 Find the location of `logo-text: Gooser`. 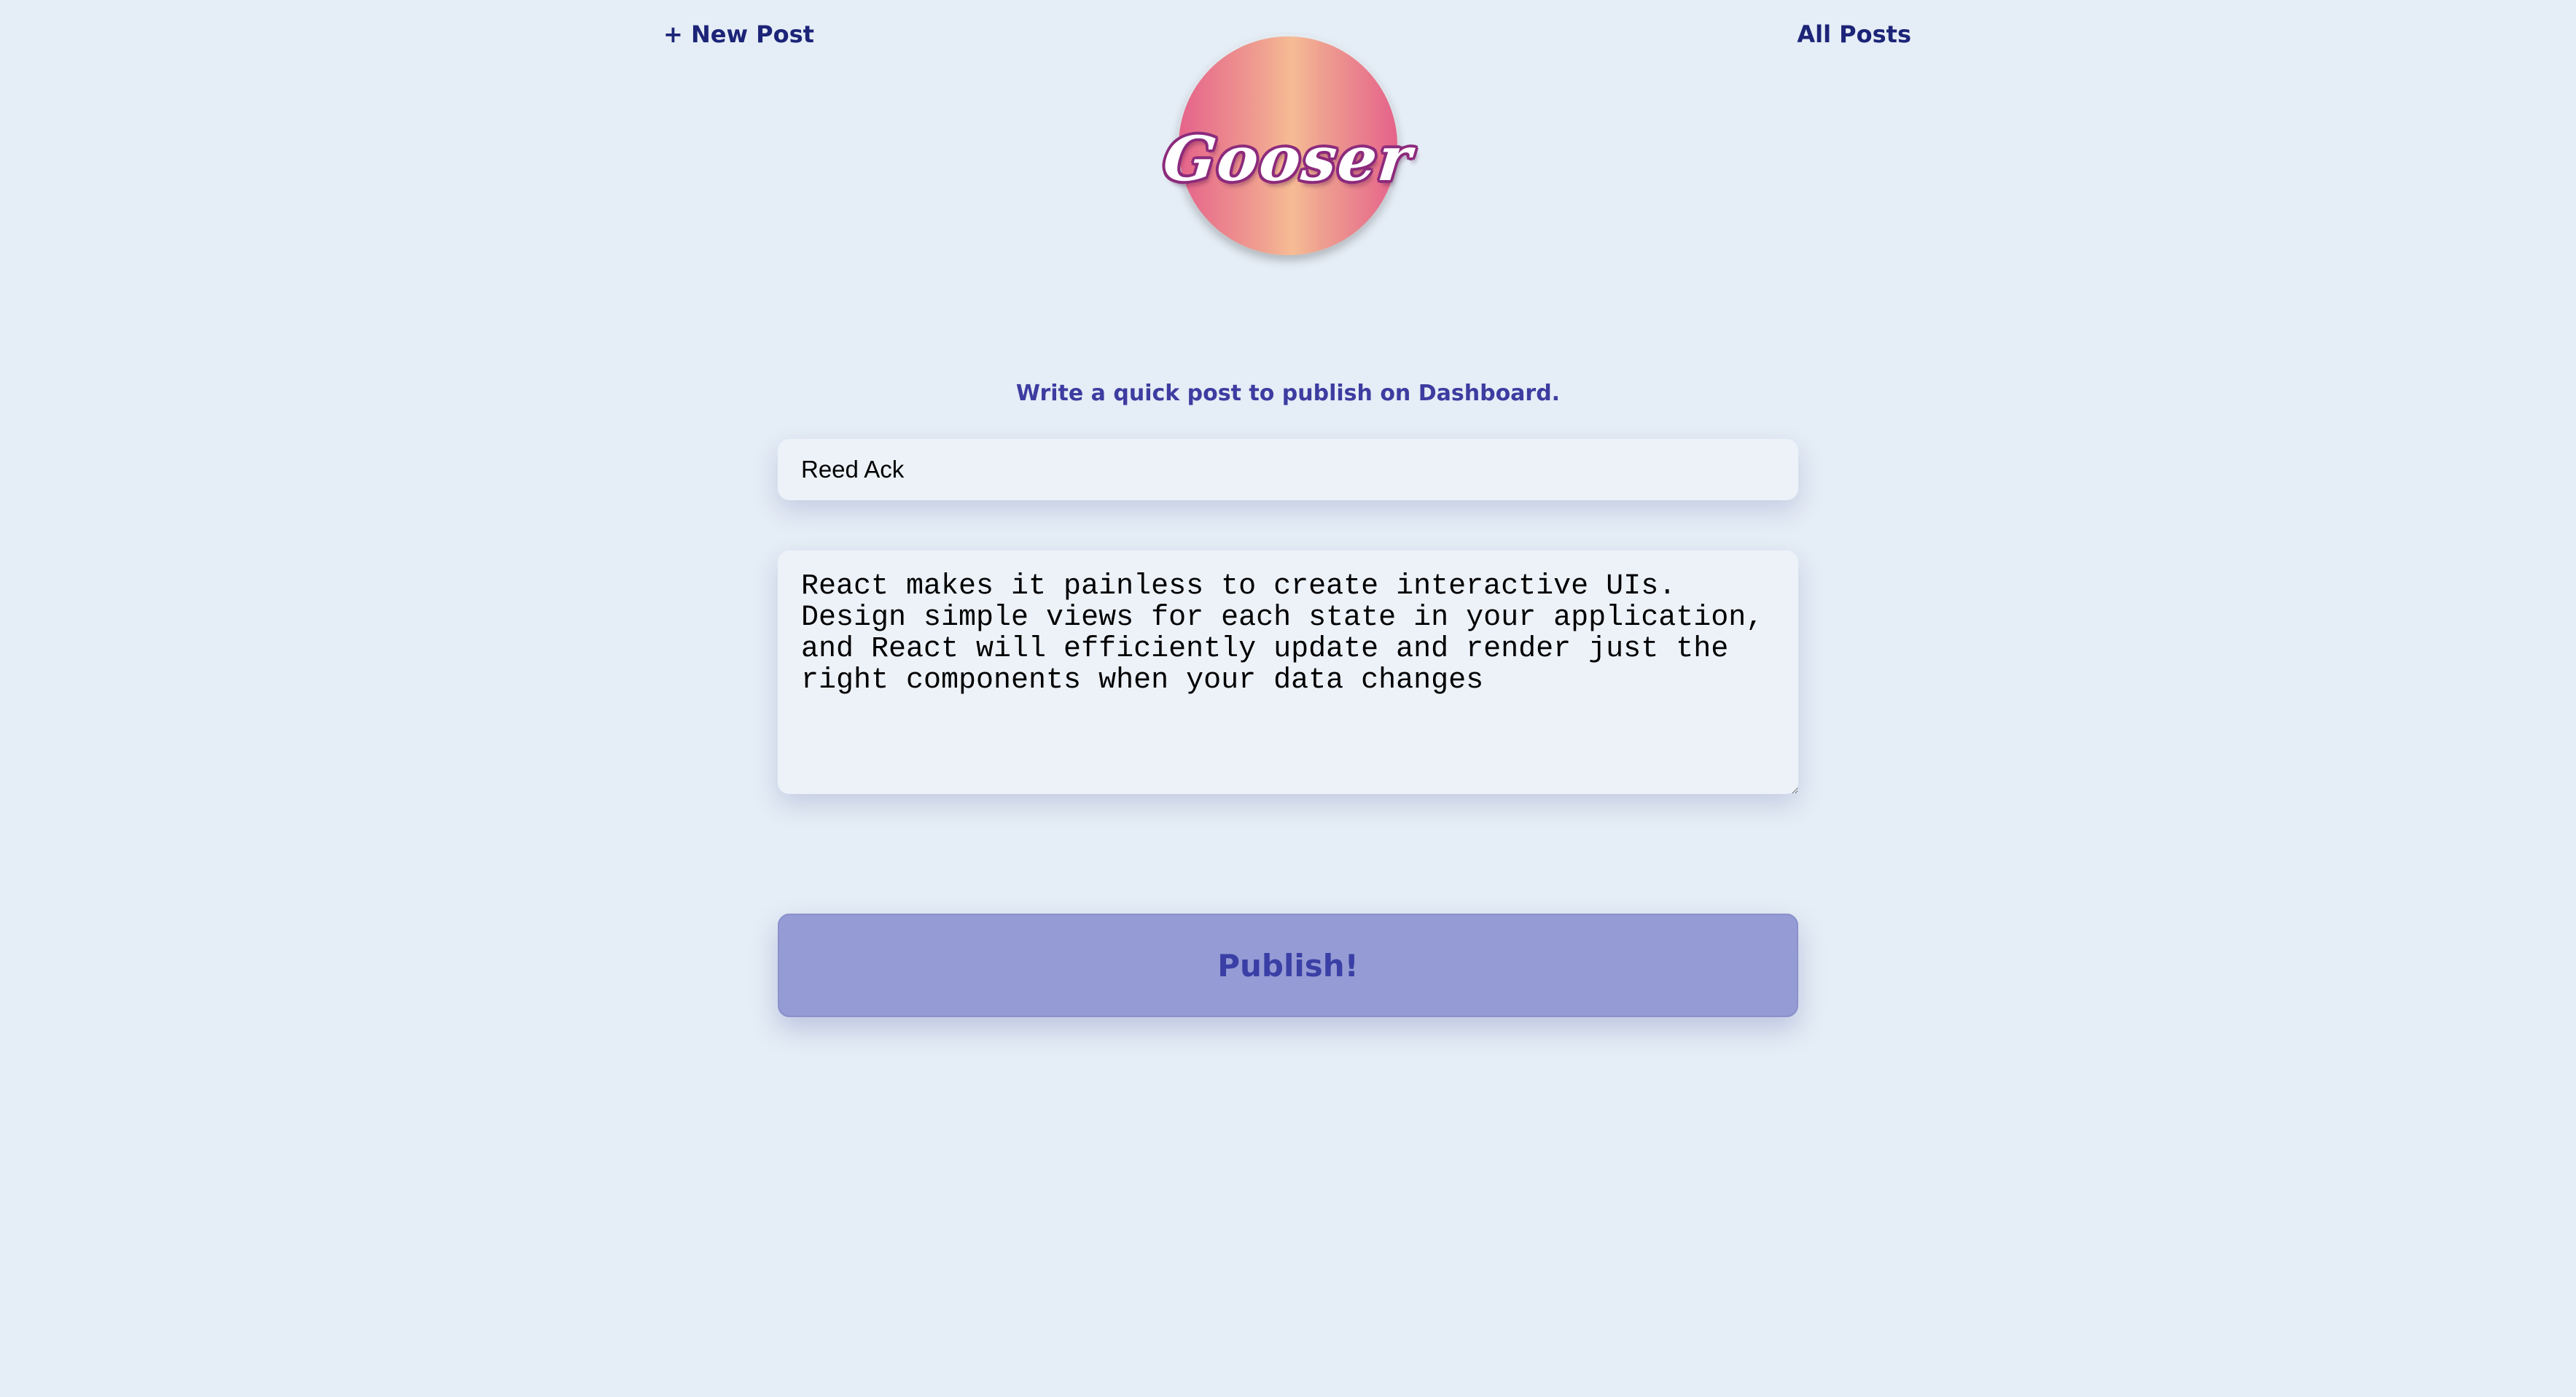

logo-text: Gooser is located at coordinates (1288, 158).